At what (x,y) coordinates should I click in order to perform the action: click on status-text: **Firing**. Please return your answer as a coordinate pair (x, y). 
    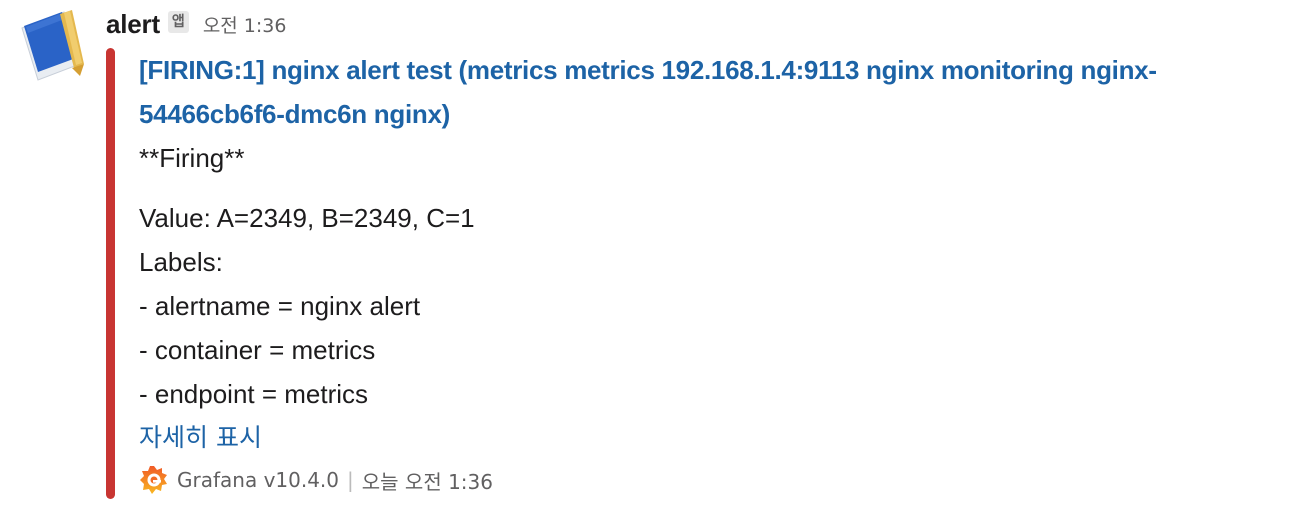
    Looking at the image, I should click on (192, 158).